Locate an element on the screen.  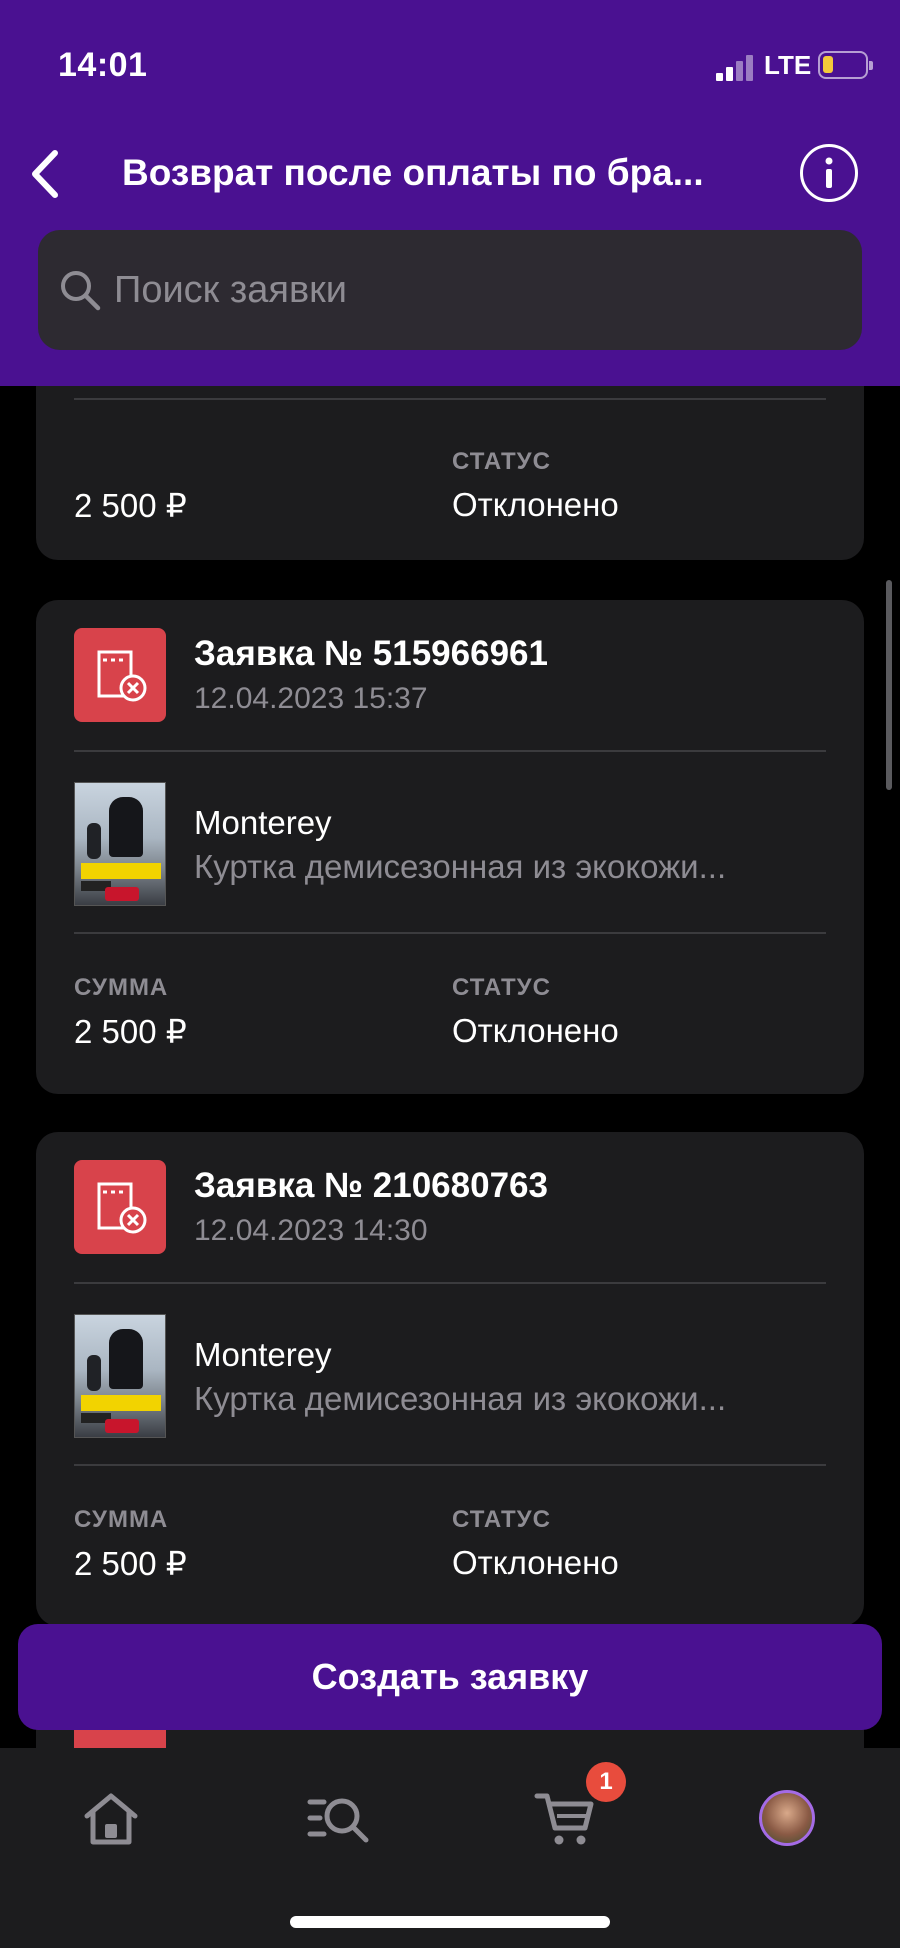
tab-profile is located at coordinates (787, 1818).